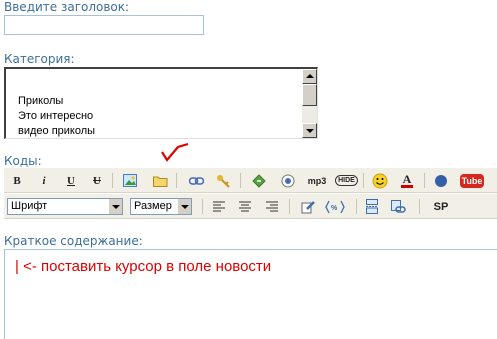 Image resolution: width=497 pixels, height=339 pixels. I want to click on category-label: Категория:, so click(39, 59).